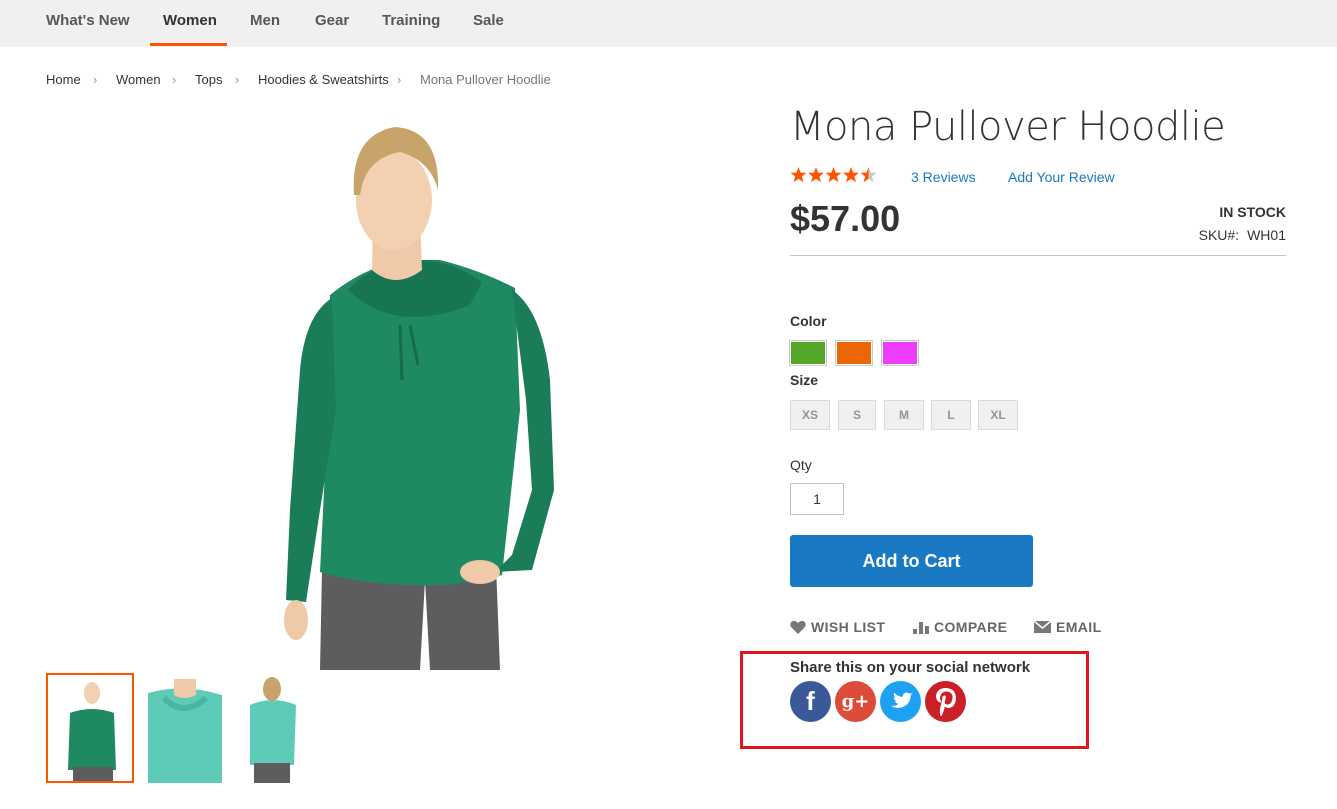 The width and height of the screenshot is (1337, 809). What do you see at coordinates (190, 23) in the screenshot?
I see `nav-item-women: Women` at bounding box center [190, 23].